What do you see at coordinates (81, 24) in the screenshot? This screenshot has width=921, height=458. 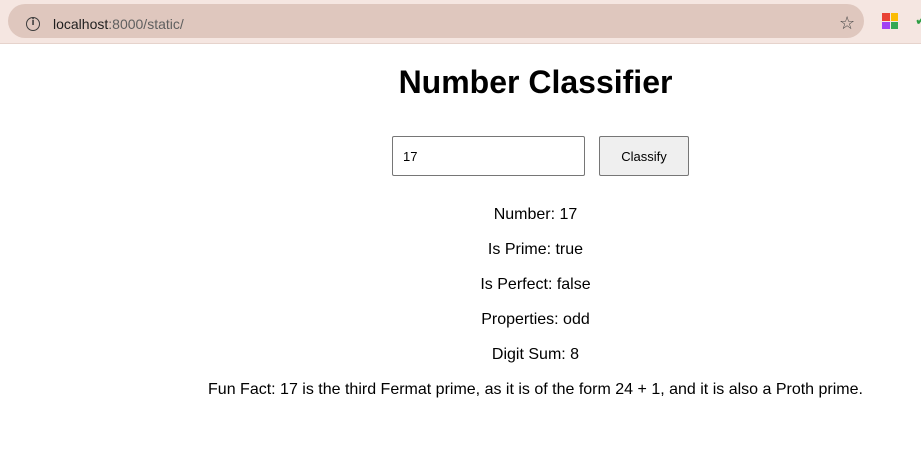 I see `url-host: localhost` at bounding box center [81, 24].